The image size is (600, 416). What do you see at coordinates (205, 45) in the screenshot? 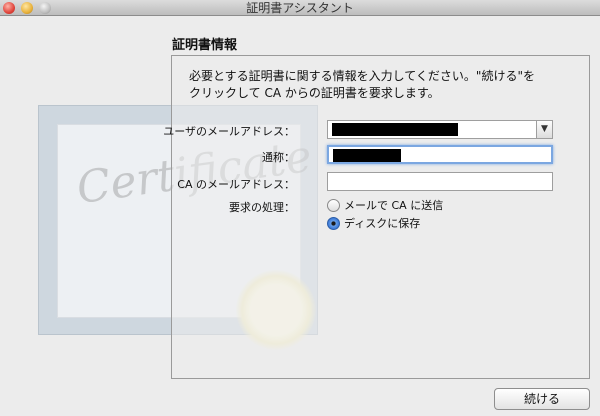
I see `section-title: 証明書情報` at bounding box center [205, 45].